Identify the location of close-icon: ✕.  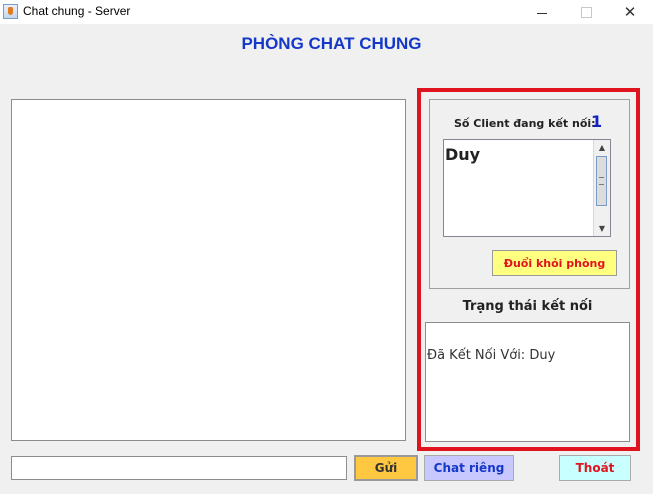
(630, 12).